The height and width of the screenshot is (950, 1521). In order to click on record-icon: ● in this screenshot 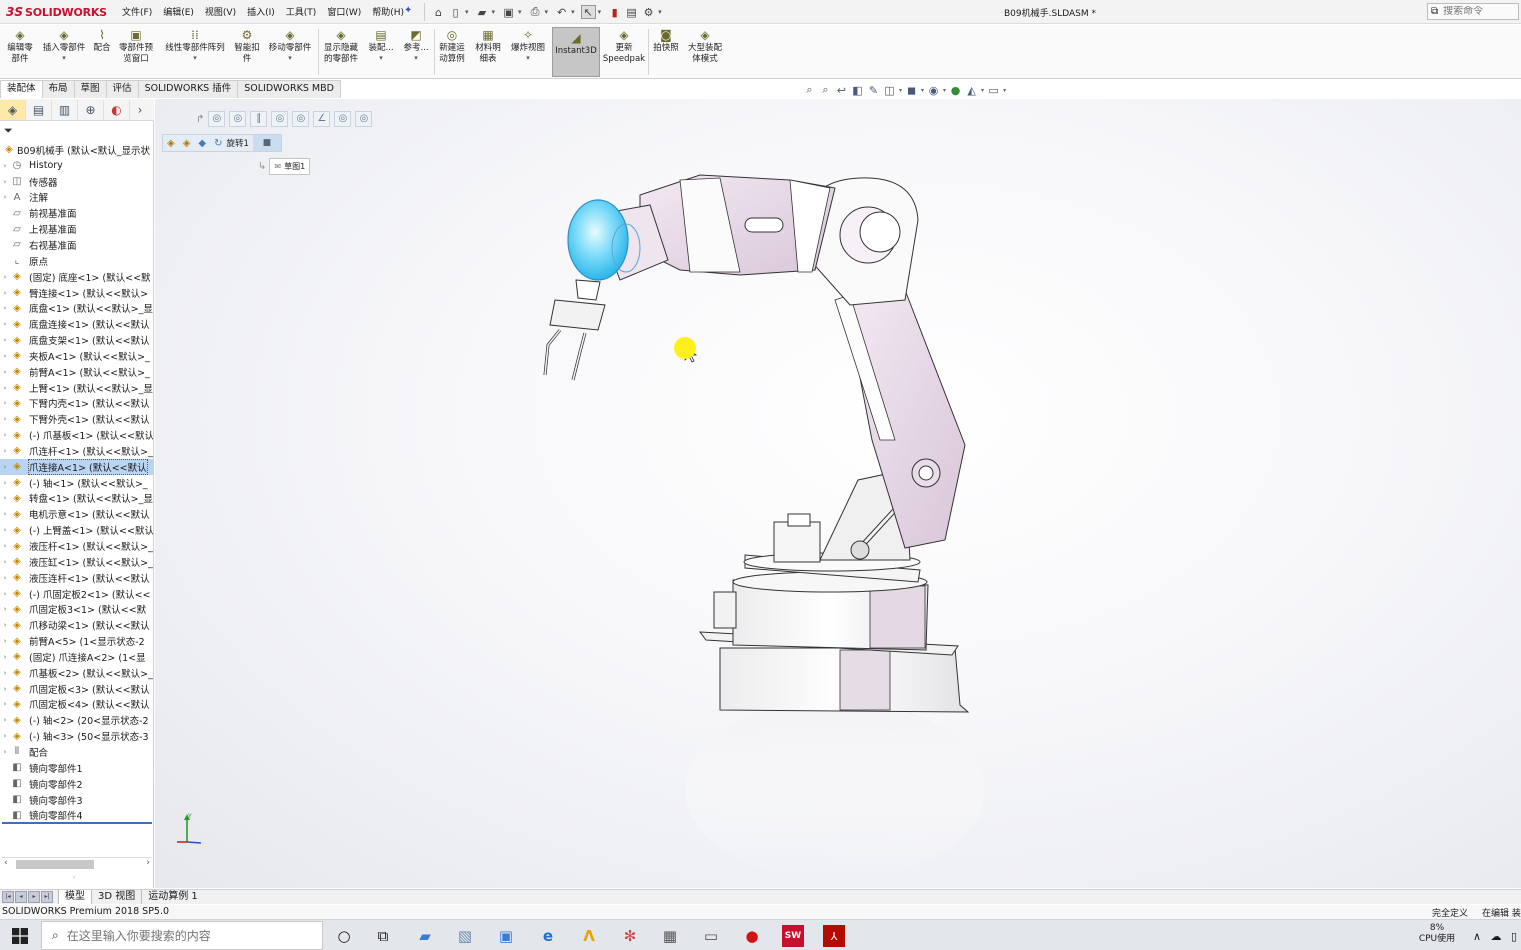, I will do `click(752, 936)`.